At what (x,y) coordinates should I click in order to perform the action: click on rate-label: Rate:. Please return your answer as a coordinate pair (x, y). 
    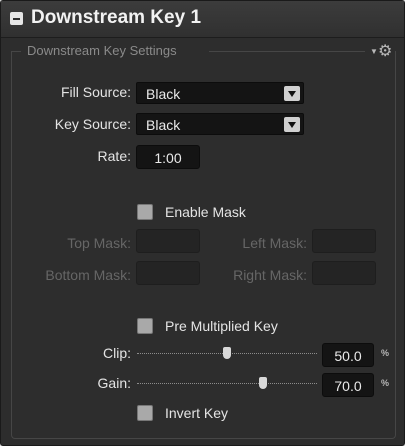
    Looking at the image, I should click on (114, 156).